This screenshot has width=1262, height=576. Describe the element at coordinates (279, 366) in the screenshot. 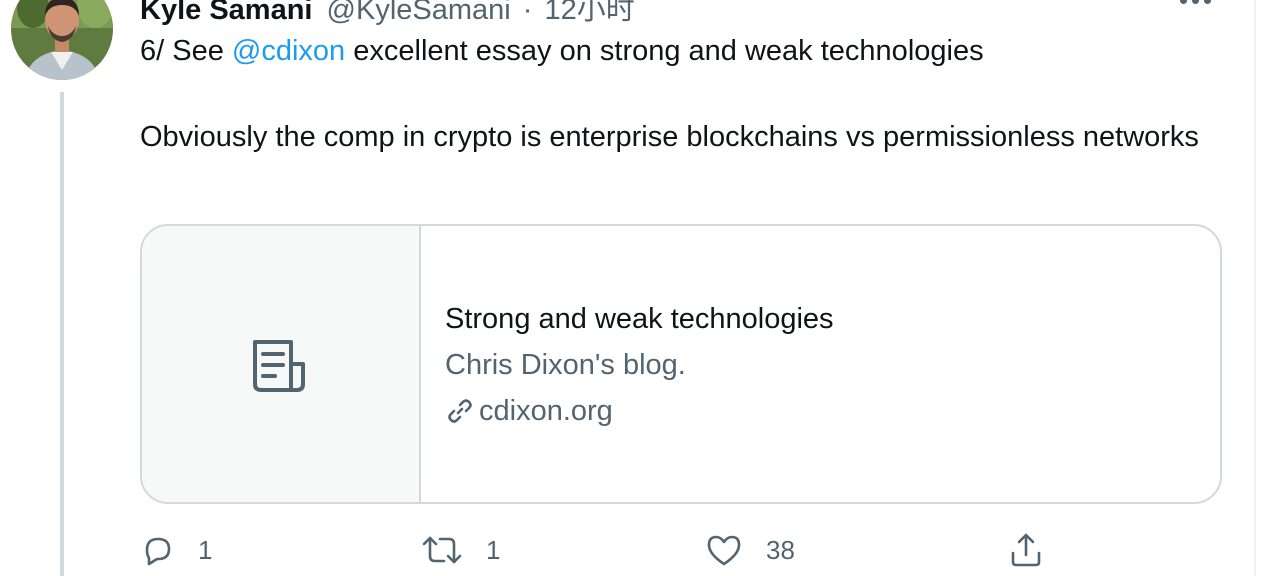

I see `document-icon` at that location.